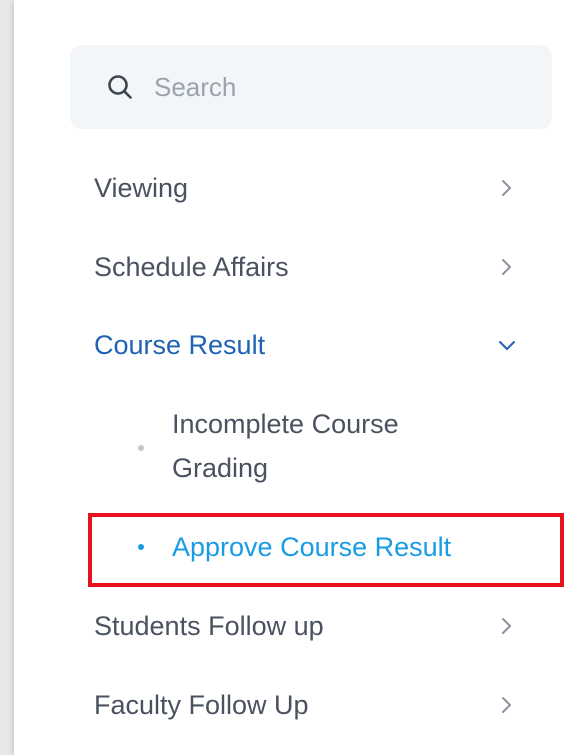 This screenshot has height=755, width=583. What do you see at coordinates (344, 87) in the screenshot?
I see `search-input` at bounding box center [344, 87].